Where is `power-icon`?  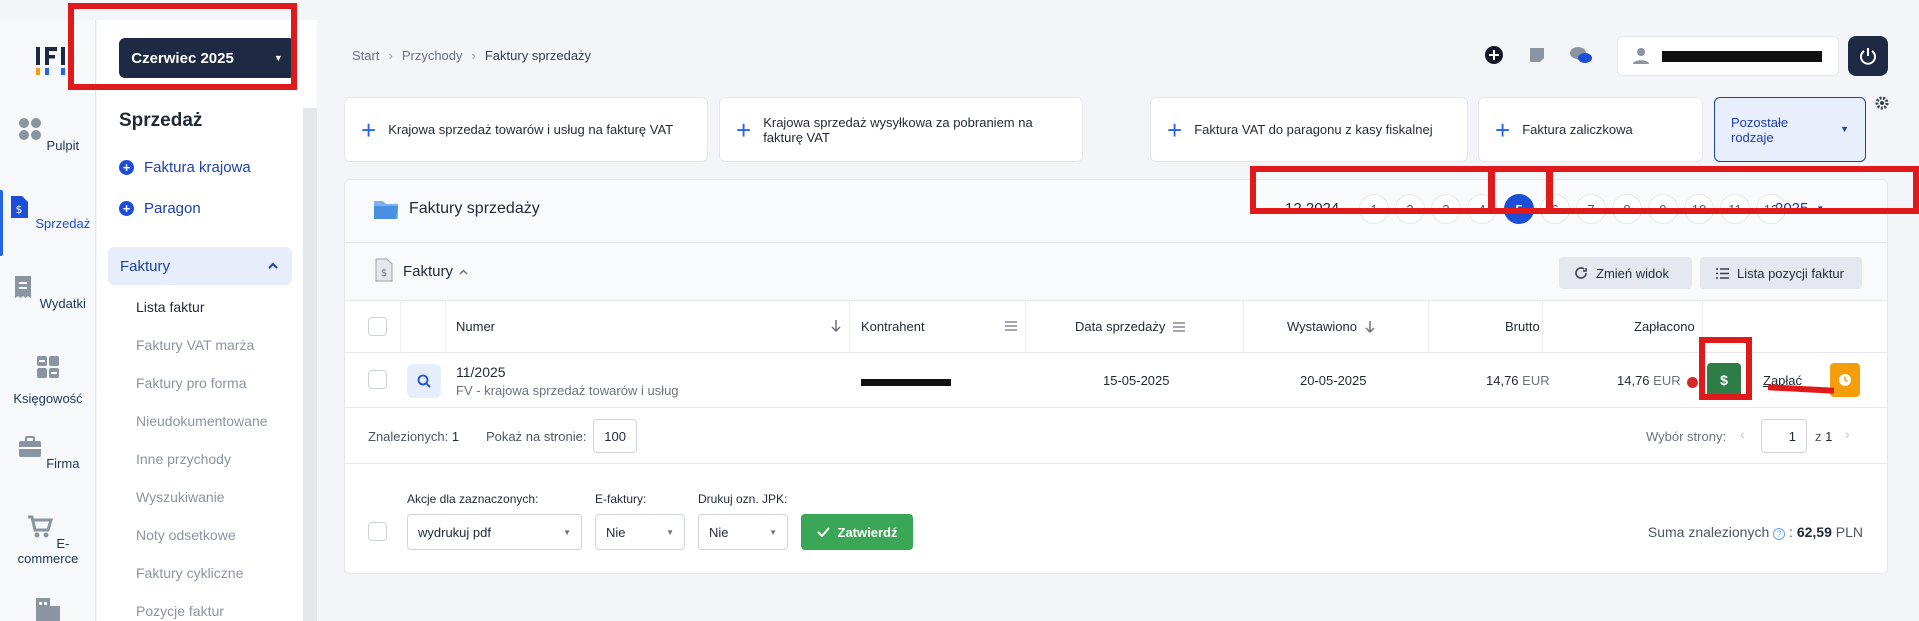
power-icon is located at coordinates (1868, 56).